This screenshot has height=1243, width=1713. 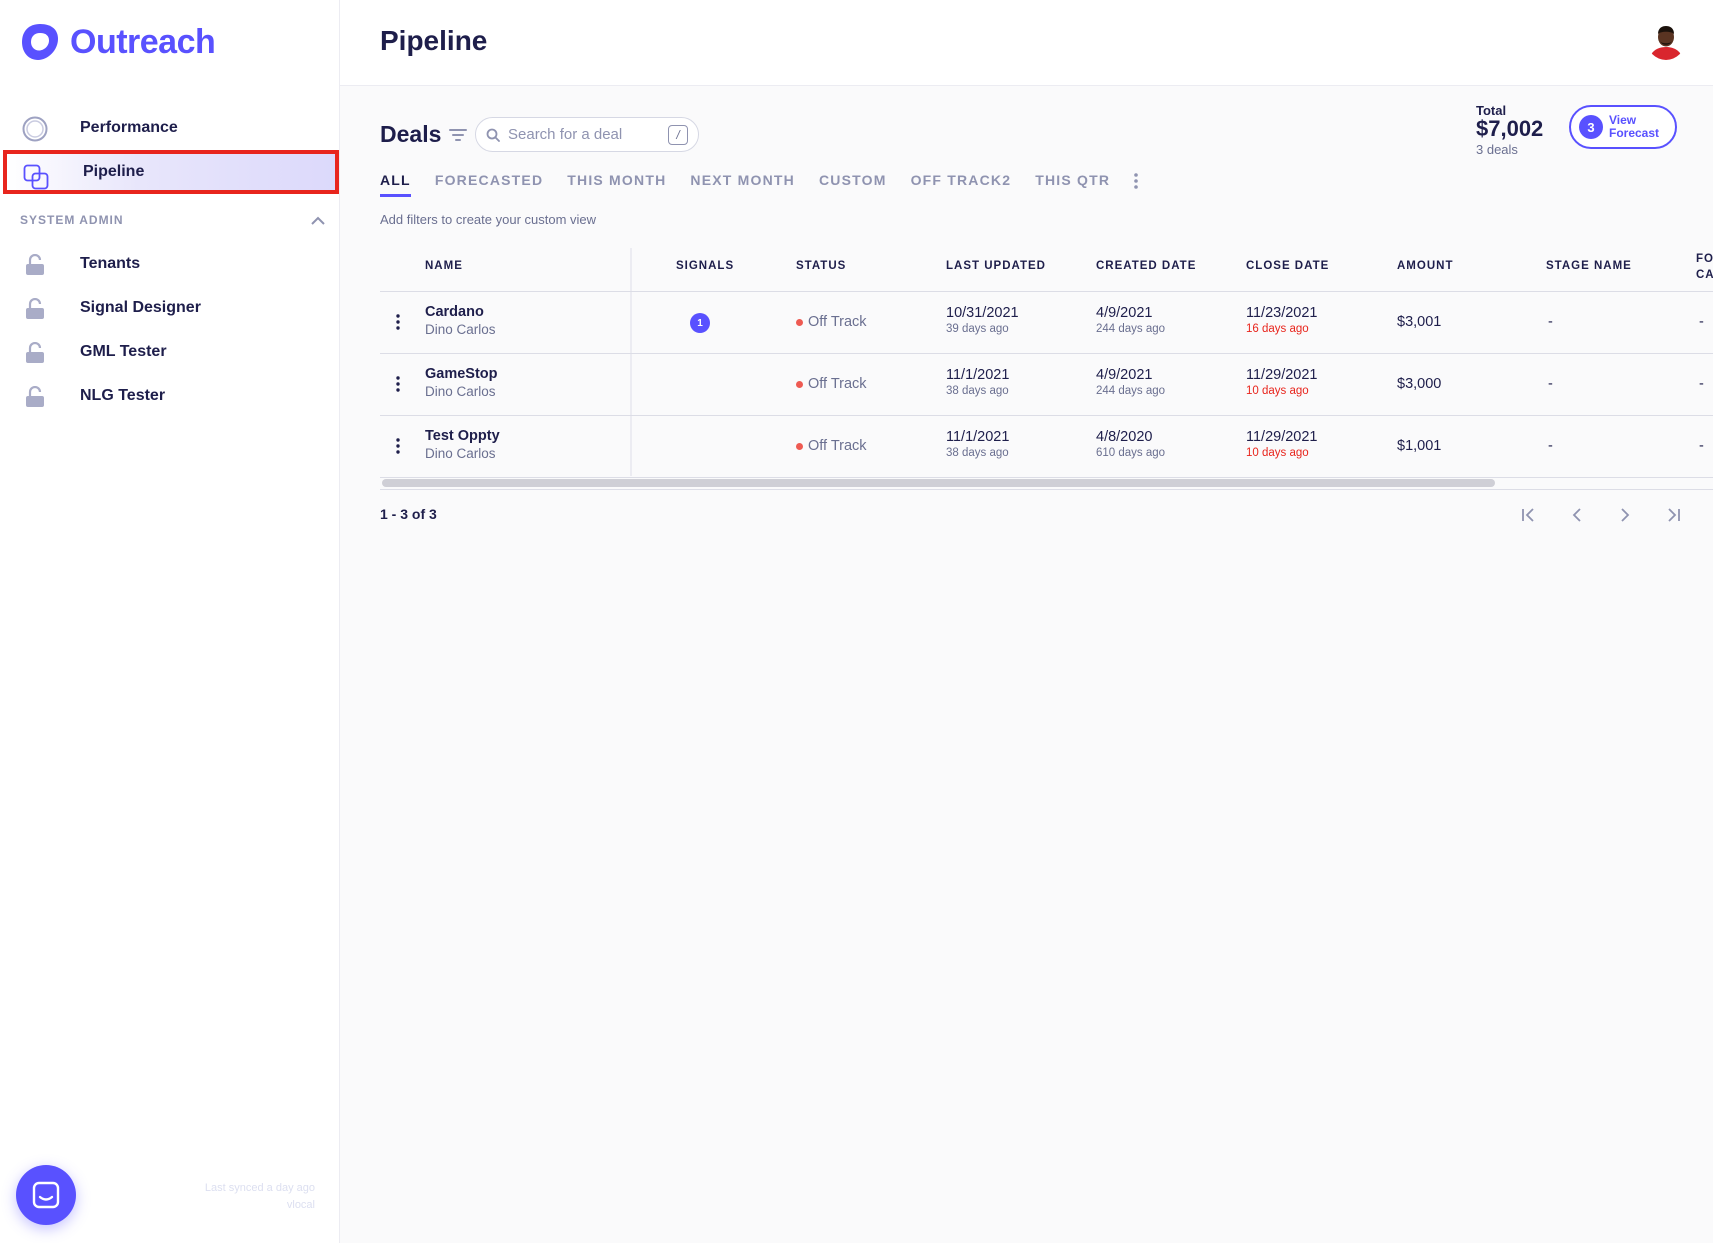 What do you see at coordinates (114, 171) in the screenshot?
I see `sidebar-item-label: Pipeline` at bounding box center [114, 171].